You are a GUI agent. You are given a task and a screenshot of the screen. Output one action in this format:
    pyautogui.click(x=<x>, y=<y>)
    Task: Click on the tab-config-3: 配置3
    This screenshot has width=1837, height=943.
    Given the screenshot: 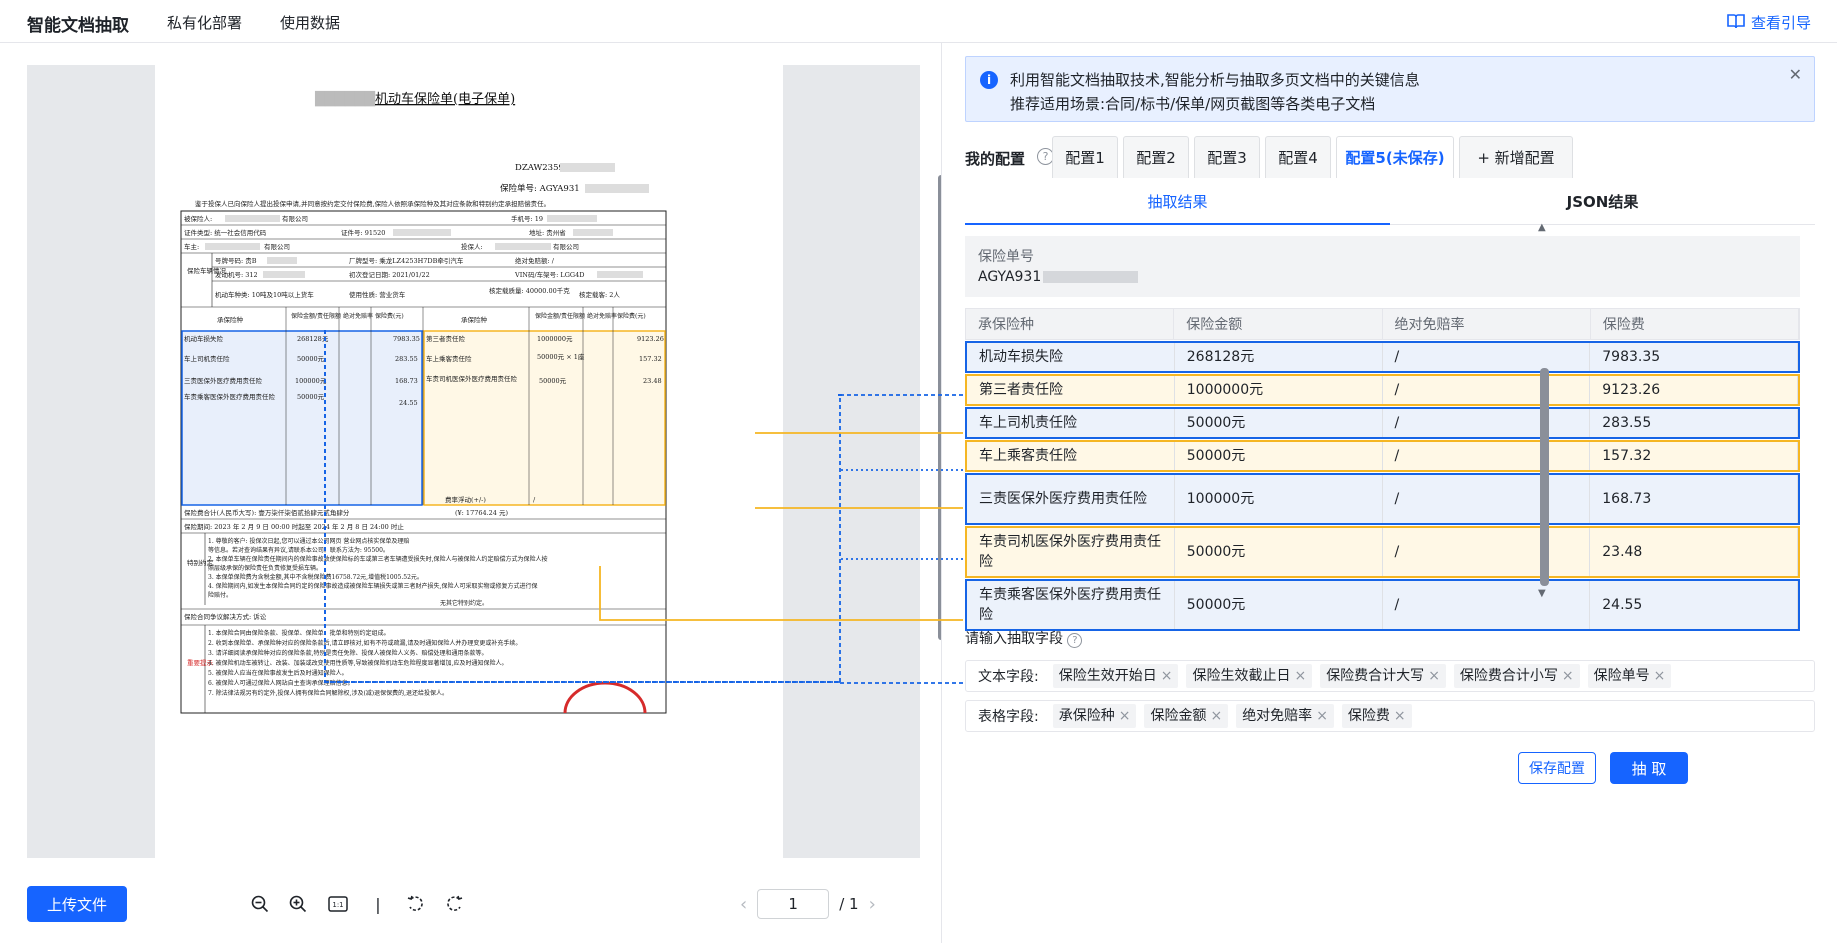 What is the action you would take?
    pyautogui.click(x=1227, y=157)
    